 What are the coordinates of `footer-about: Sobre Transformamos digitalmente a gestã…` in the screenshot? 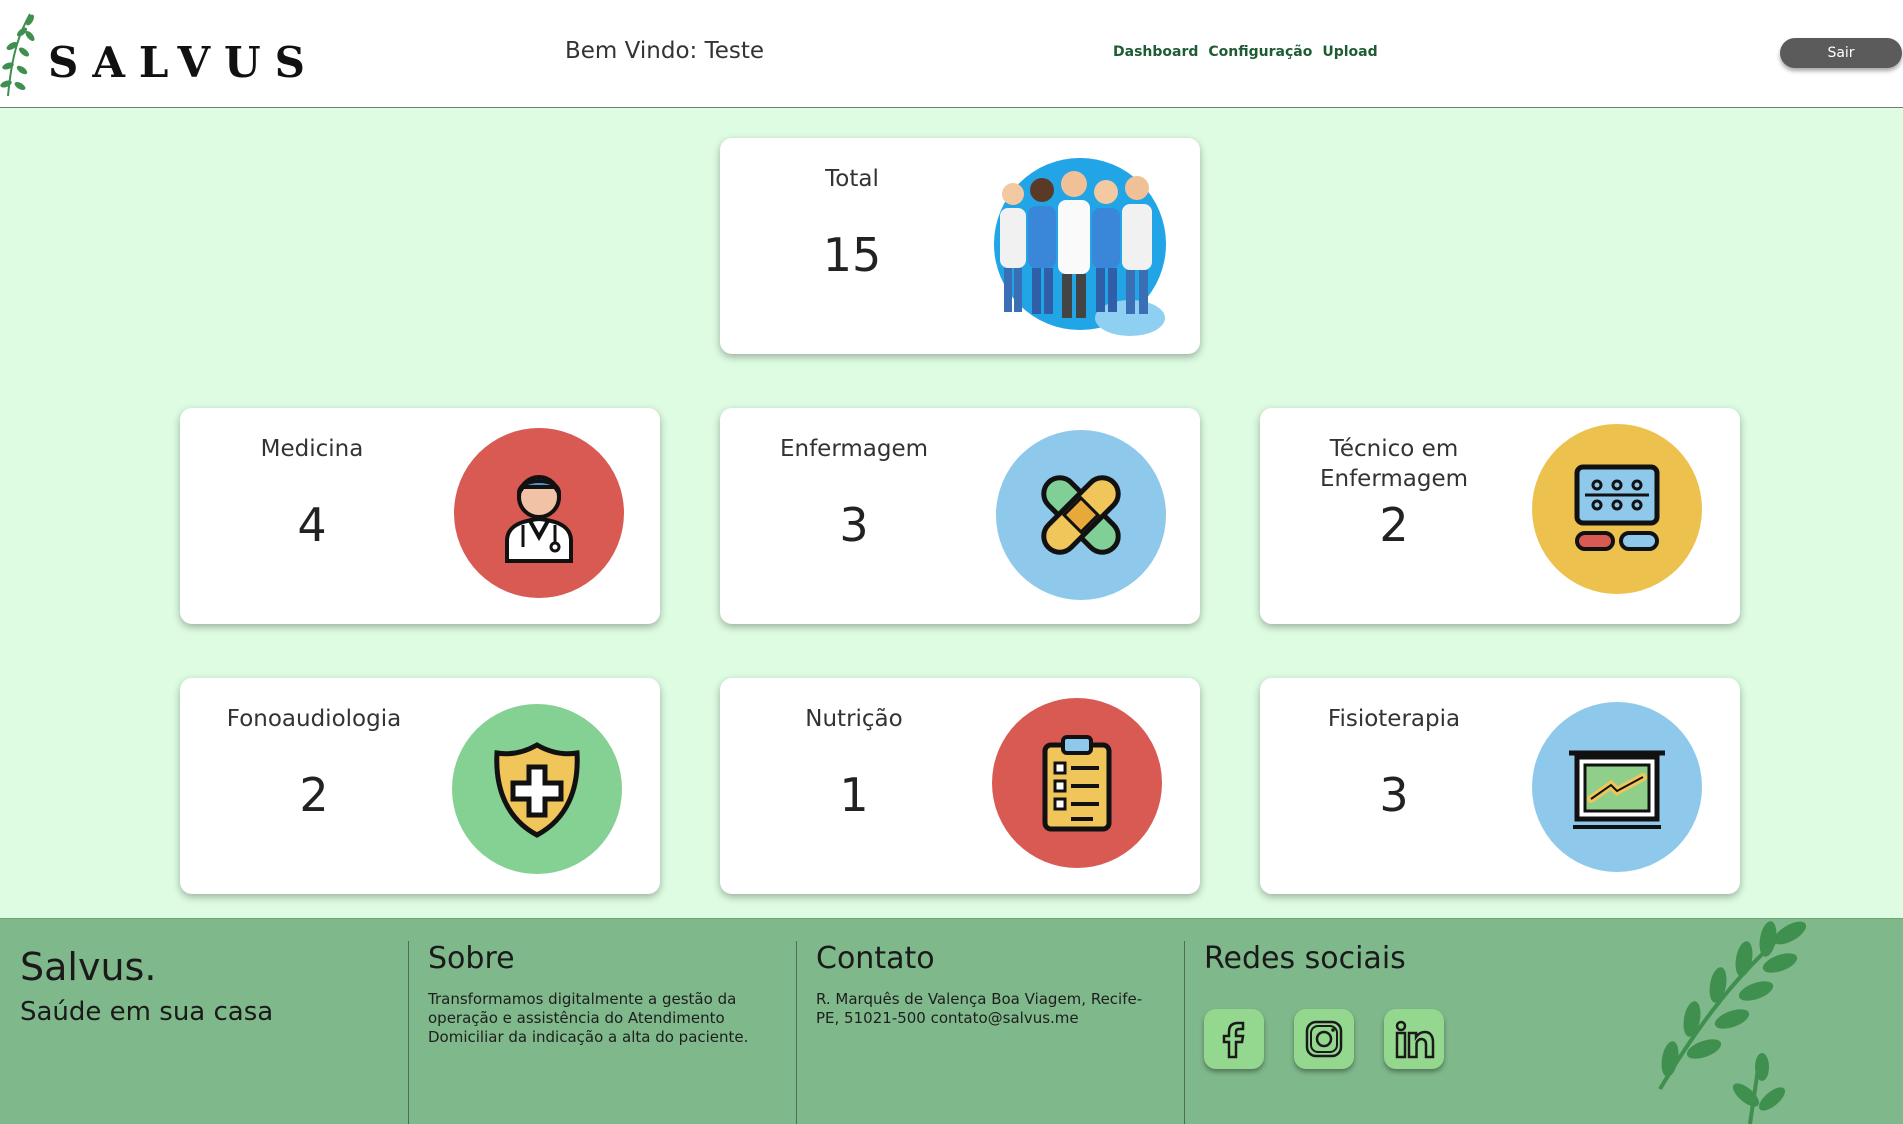 It's located at (593, 1032).